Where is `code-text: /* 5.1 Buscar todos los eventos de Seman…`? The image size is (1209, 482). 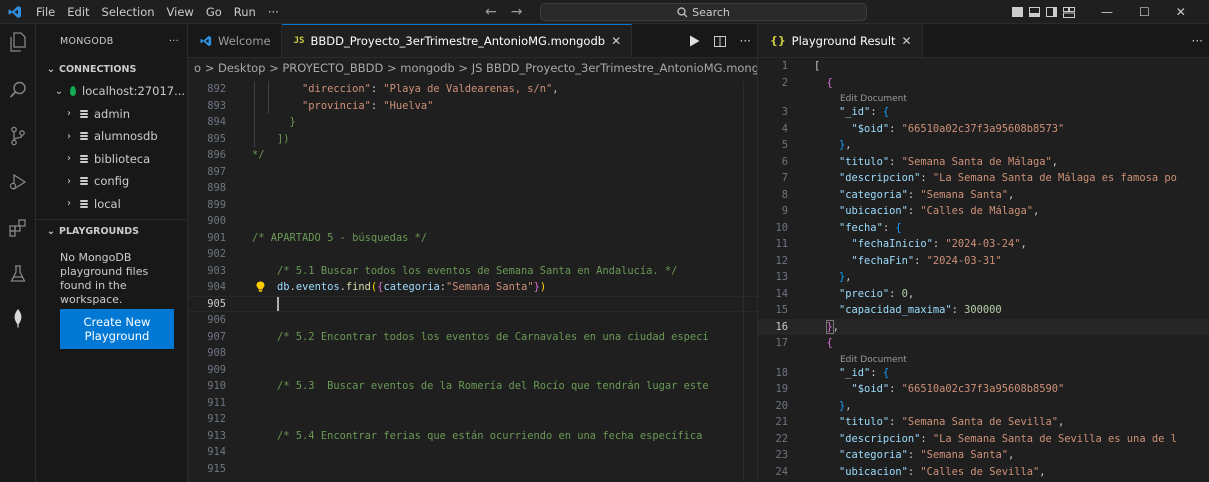 code-text: /* 5.1 Buscar todos los eventos de Seman… is located at coordinates (465, 270).